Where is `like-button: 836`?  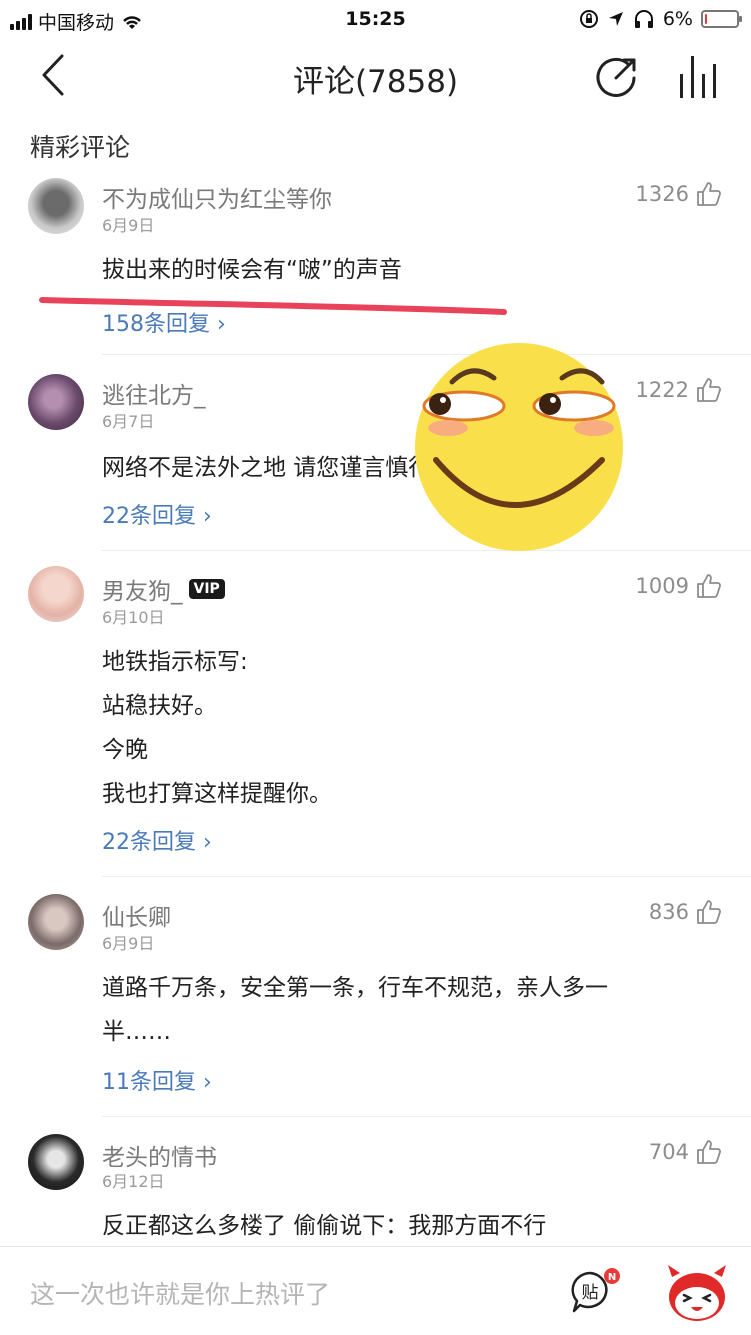
like-button: 836 is located at coordinates (686, 912).